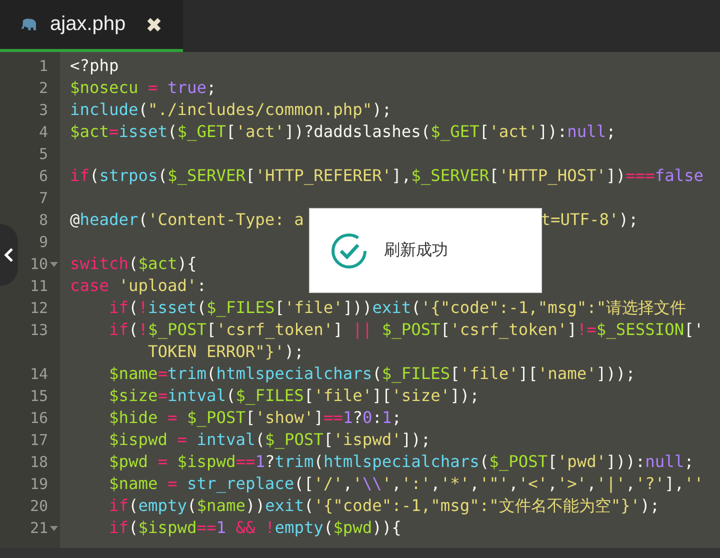  I want to click on line-number: 10, so click(39, 264).